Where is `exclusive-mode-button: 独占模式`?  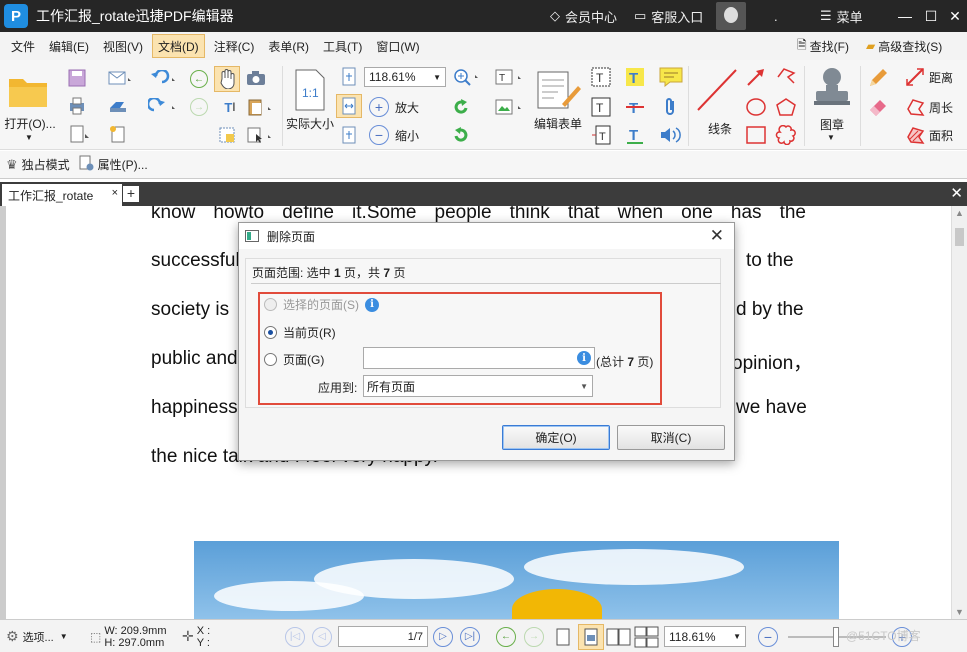 exclusive-mode-button: 独占模式 is located at coordinates (46, 164).